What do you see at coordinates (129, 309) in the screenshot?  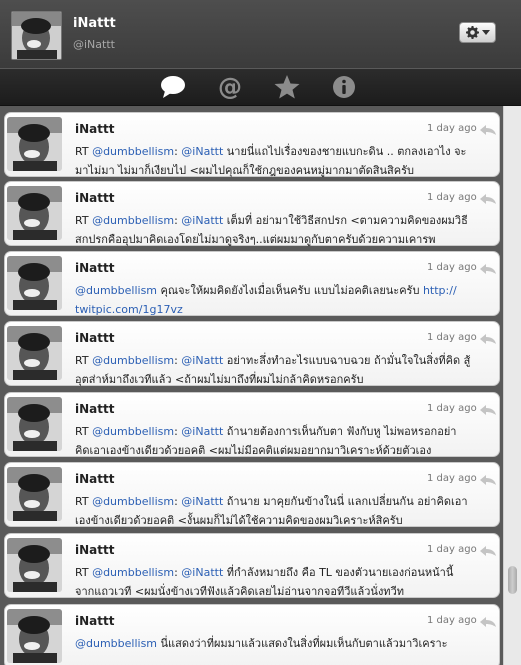 I see `url-link: twitpic.com/1g17vz` at bounding box center [129, 309].